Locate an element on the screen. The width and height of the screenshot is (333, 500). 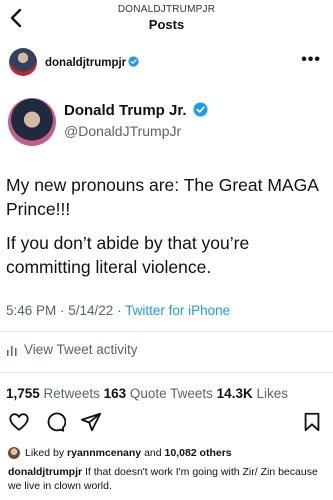
likes-prefix: Liked by is located at coordinates (46, 453).